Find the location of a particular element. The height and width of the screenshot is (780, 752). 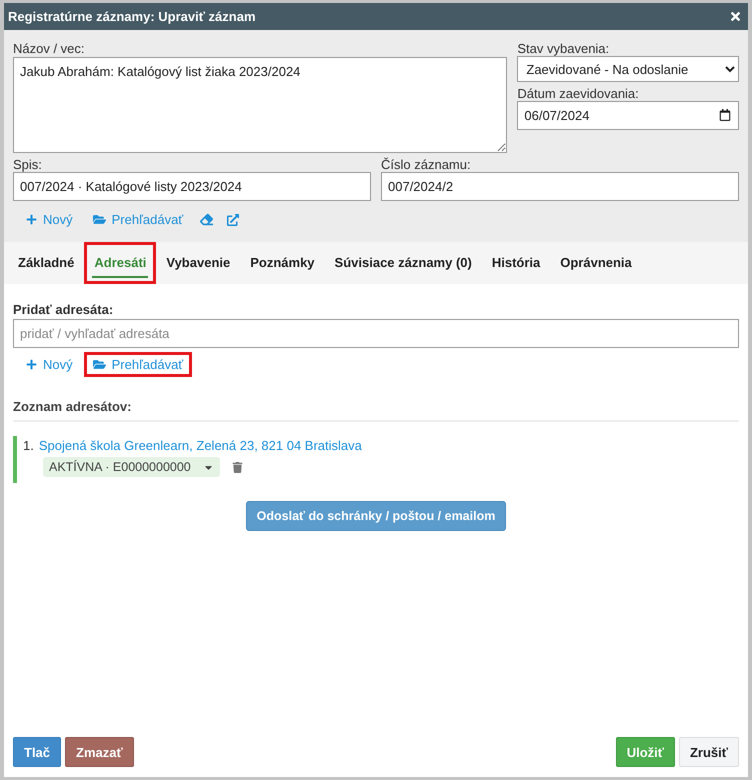

file-field: 007/2024 · Katalógové listy 2023/2024 is located at coordinates (192, 186).